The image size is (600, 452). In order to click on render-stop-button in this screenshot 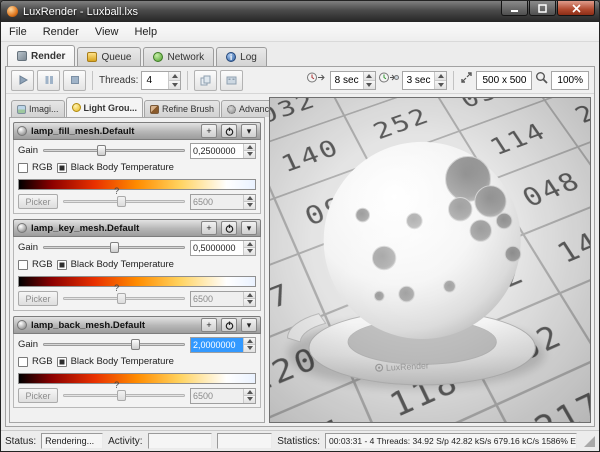, I will do `click(74, 80)`.